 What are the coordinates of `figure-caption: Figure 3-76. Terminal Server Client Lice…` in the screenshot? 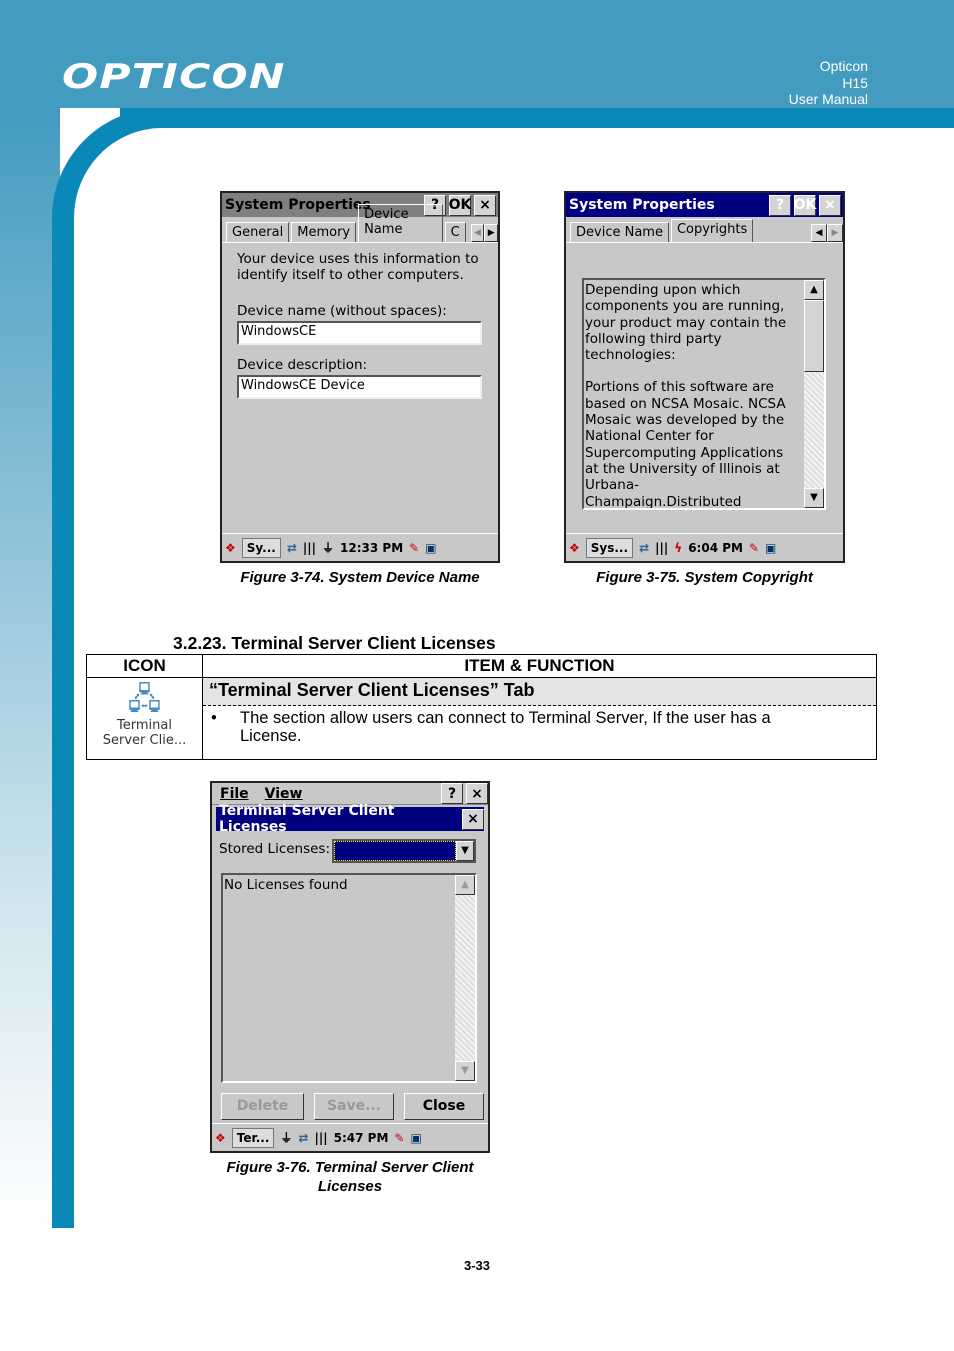 It's located at (350, 1177).